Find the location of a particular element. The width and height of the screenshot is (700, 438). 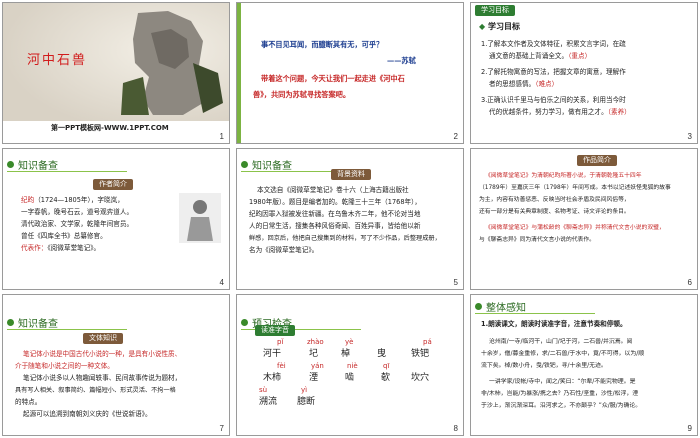

slide-number: 6 is located at coordinates (689, 282).